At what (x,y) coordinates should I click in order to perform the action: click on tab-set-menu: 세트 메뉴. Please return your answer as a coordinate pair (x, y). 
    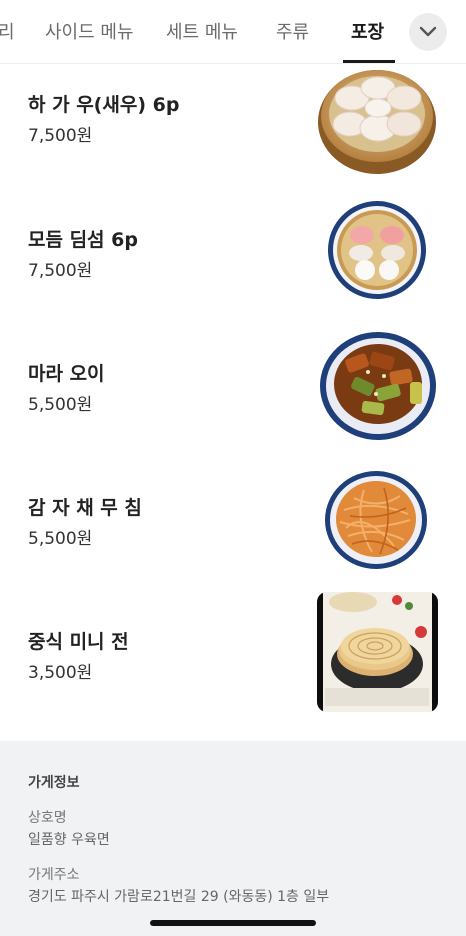
    Looking at the image, I should click on (202, 31).